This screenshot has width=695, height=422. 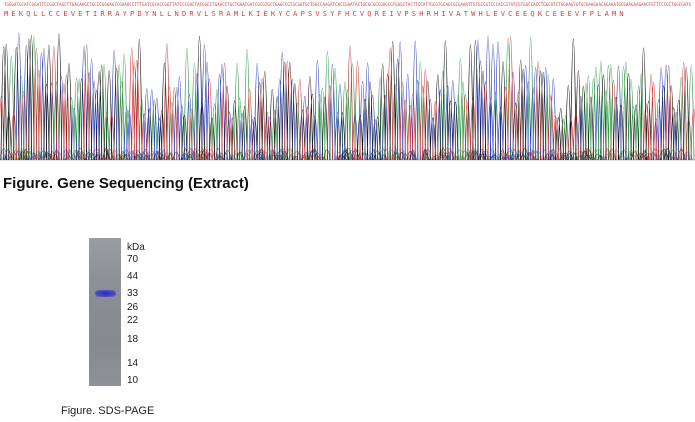 I want to click on marker-14: 14, so click(x=133, y=363).